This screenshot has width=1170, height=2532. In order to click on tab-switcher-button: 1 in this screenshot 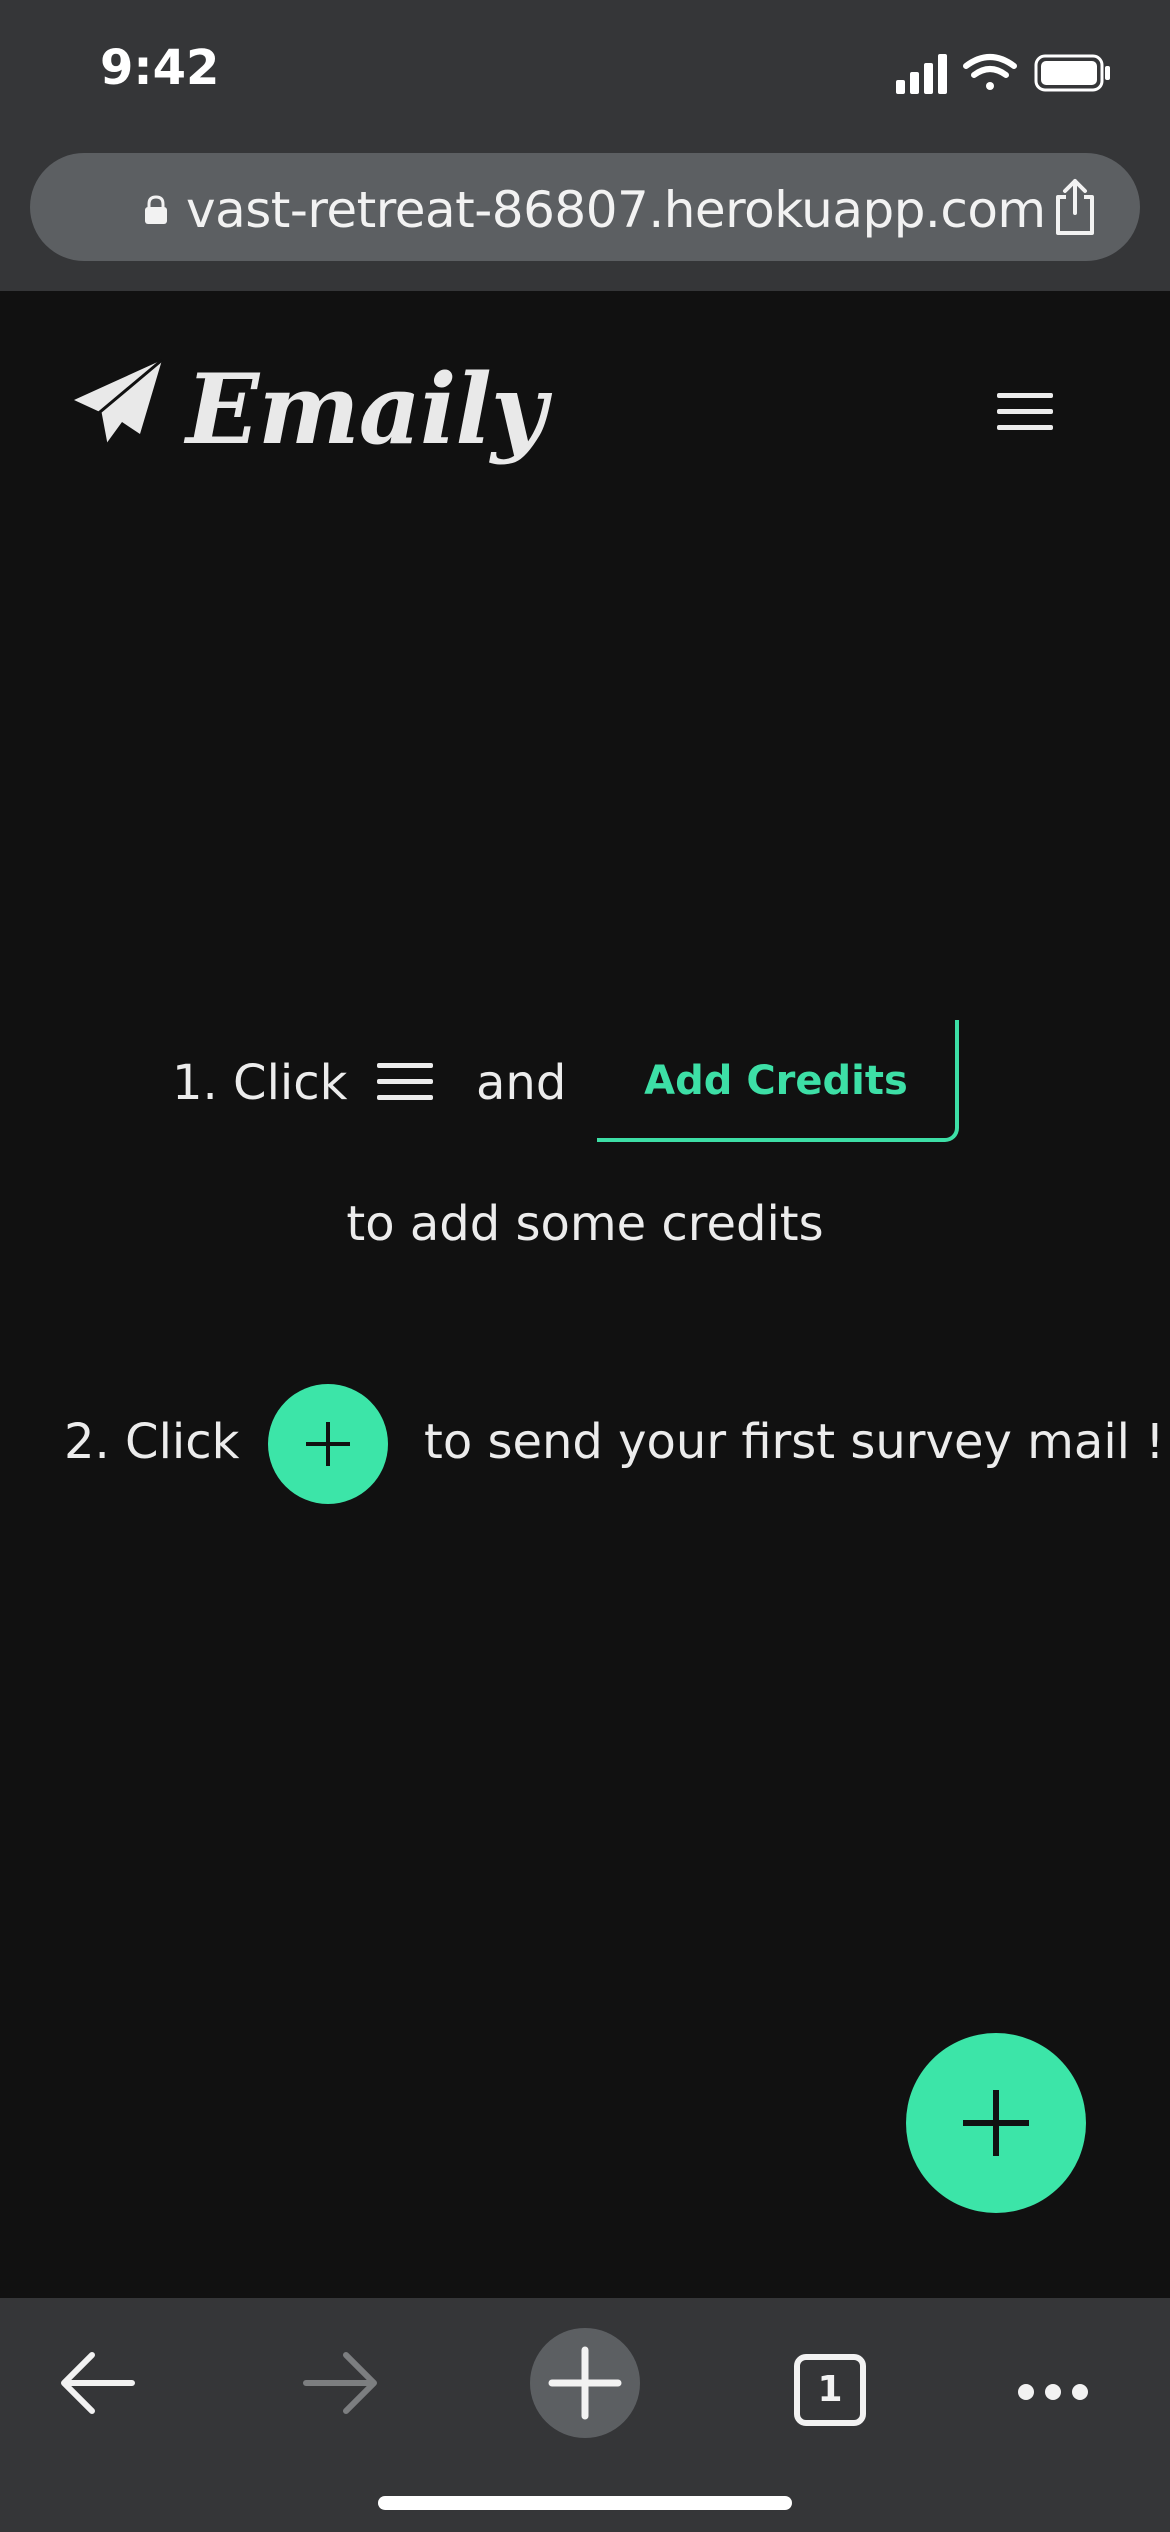, I will do `click(830, 2383)`.